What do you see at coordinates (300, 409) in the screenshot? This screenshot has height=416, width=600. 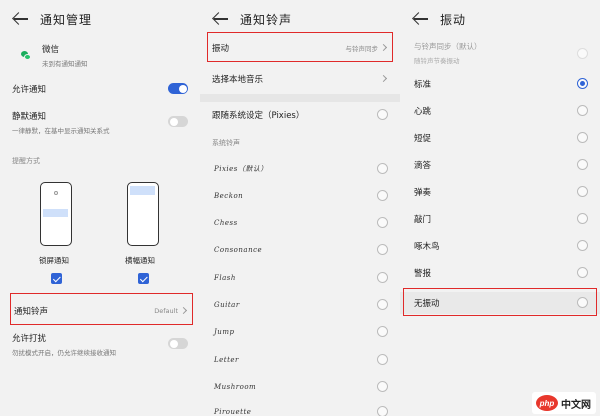 I see `tone-item: Pirouette` at bounding box center [300, 409].